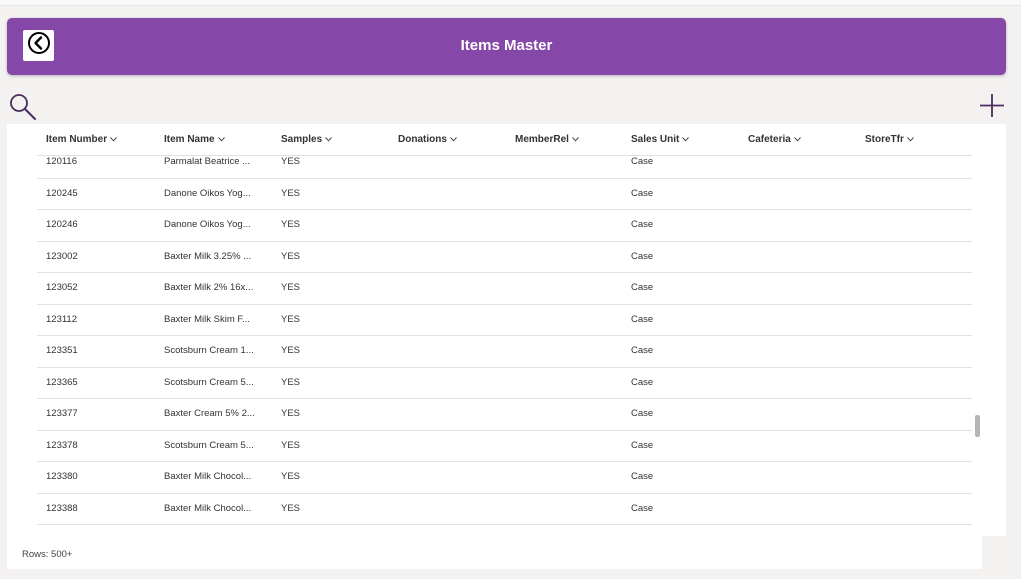 This screenshot has height=579, width=1021. Describe the element at coordinates (302, 139) in the screenshot. I see `column-header-label: Samples` at that location.